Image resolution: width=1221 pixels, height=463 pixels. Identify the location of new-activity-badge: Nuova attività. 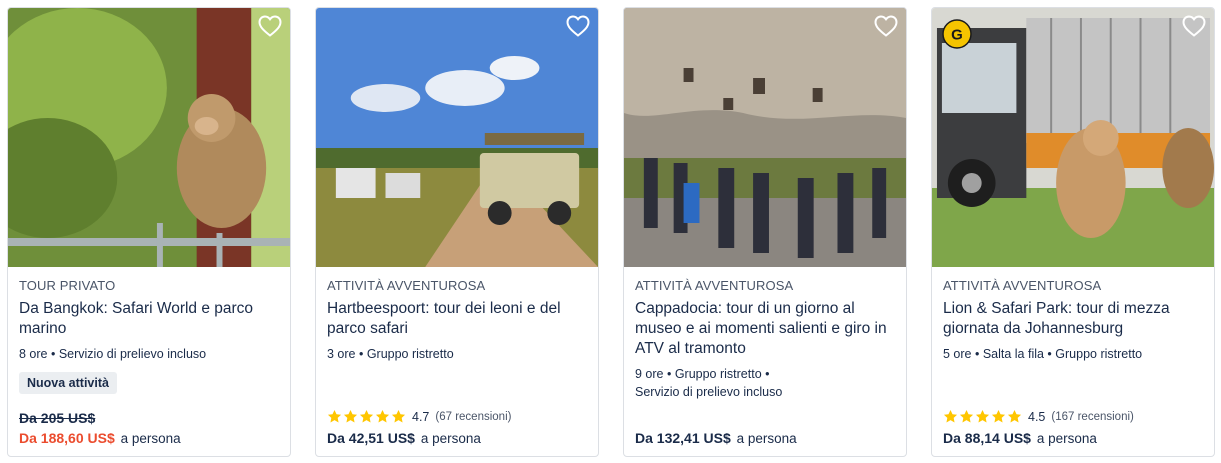
(68, 383).